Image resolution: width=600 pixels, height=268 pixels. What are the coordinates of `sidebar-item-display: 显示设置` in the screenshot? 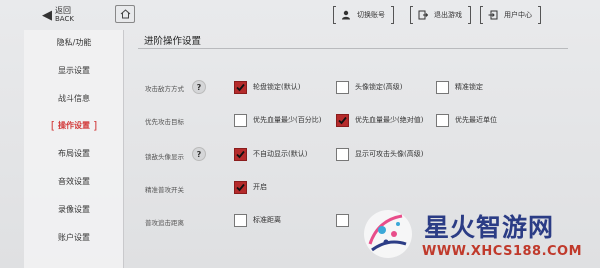 It's located at (74, 70).